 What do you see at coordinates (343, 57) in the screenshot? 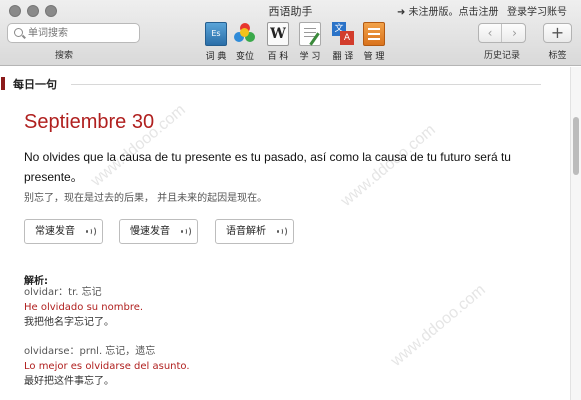
I see `tool-translate-label: 翻 译` at bounding box center [343, 57].